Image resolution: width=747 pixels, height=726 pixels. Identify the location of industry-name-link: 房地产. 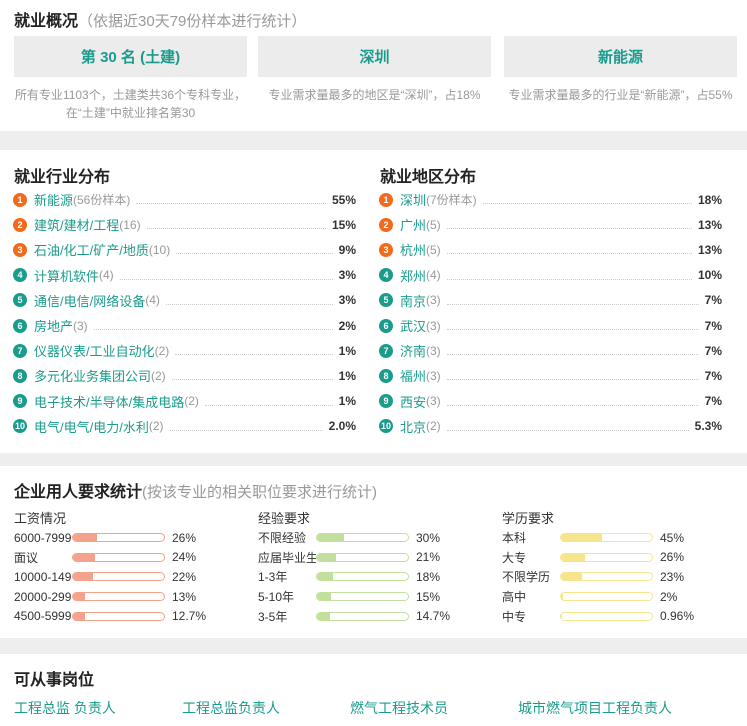
(53, 325).